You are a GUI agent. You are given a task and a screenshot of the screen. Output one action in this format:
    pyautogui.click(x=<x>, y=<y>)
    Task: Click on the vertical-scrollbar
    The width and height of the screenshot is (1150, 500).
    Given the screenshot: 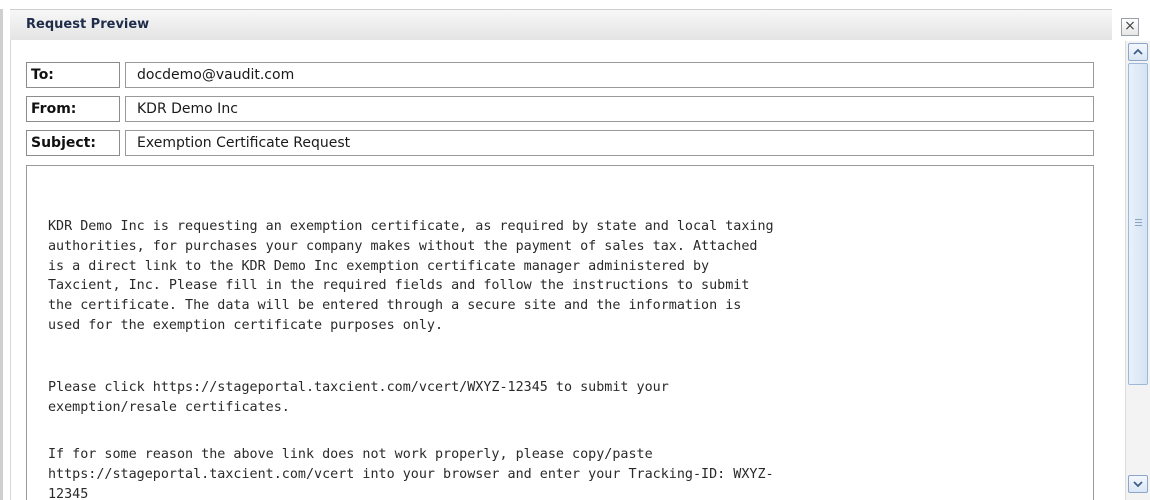 What is the action you would take?
    pyautogui.click(x=1137, y=270)
    